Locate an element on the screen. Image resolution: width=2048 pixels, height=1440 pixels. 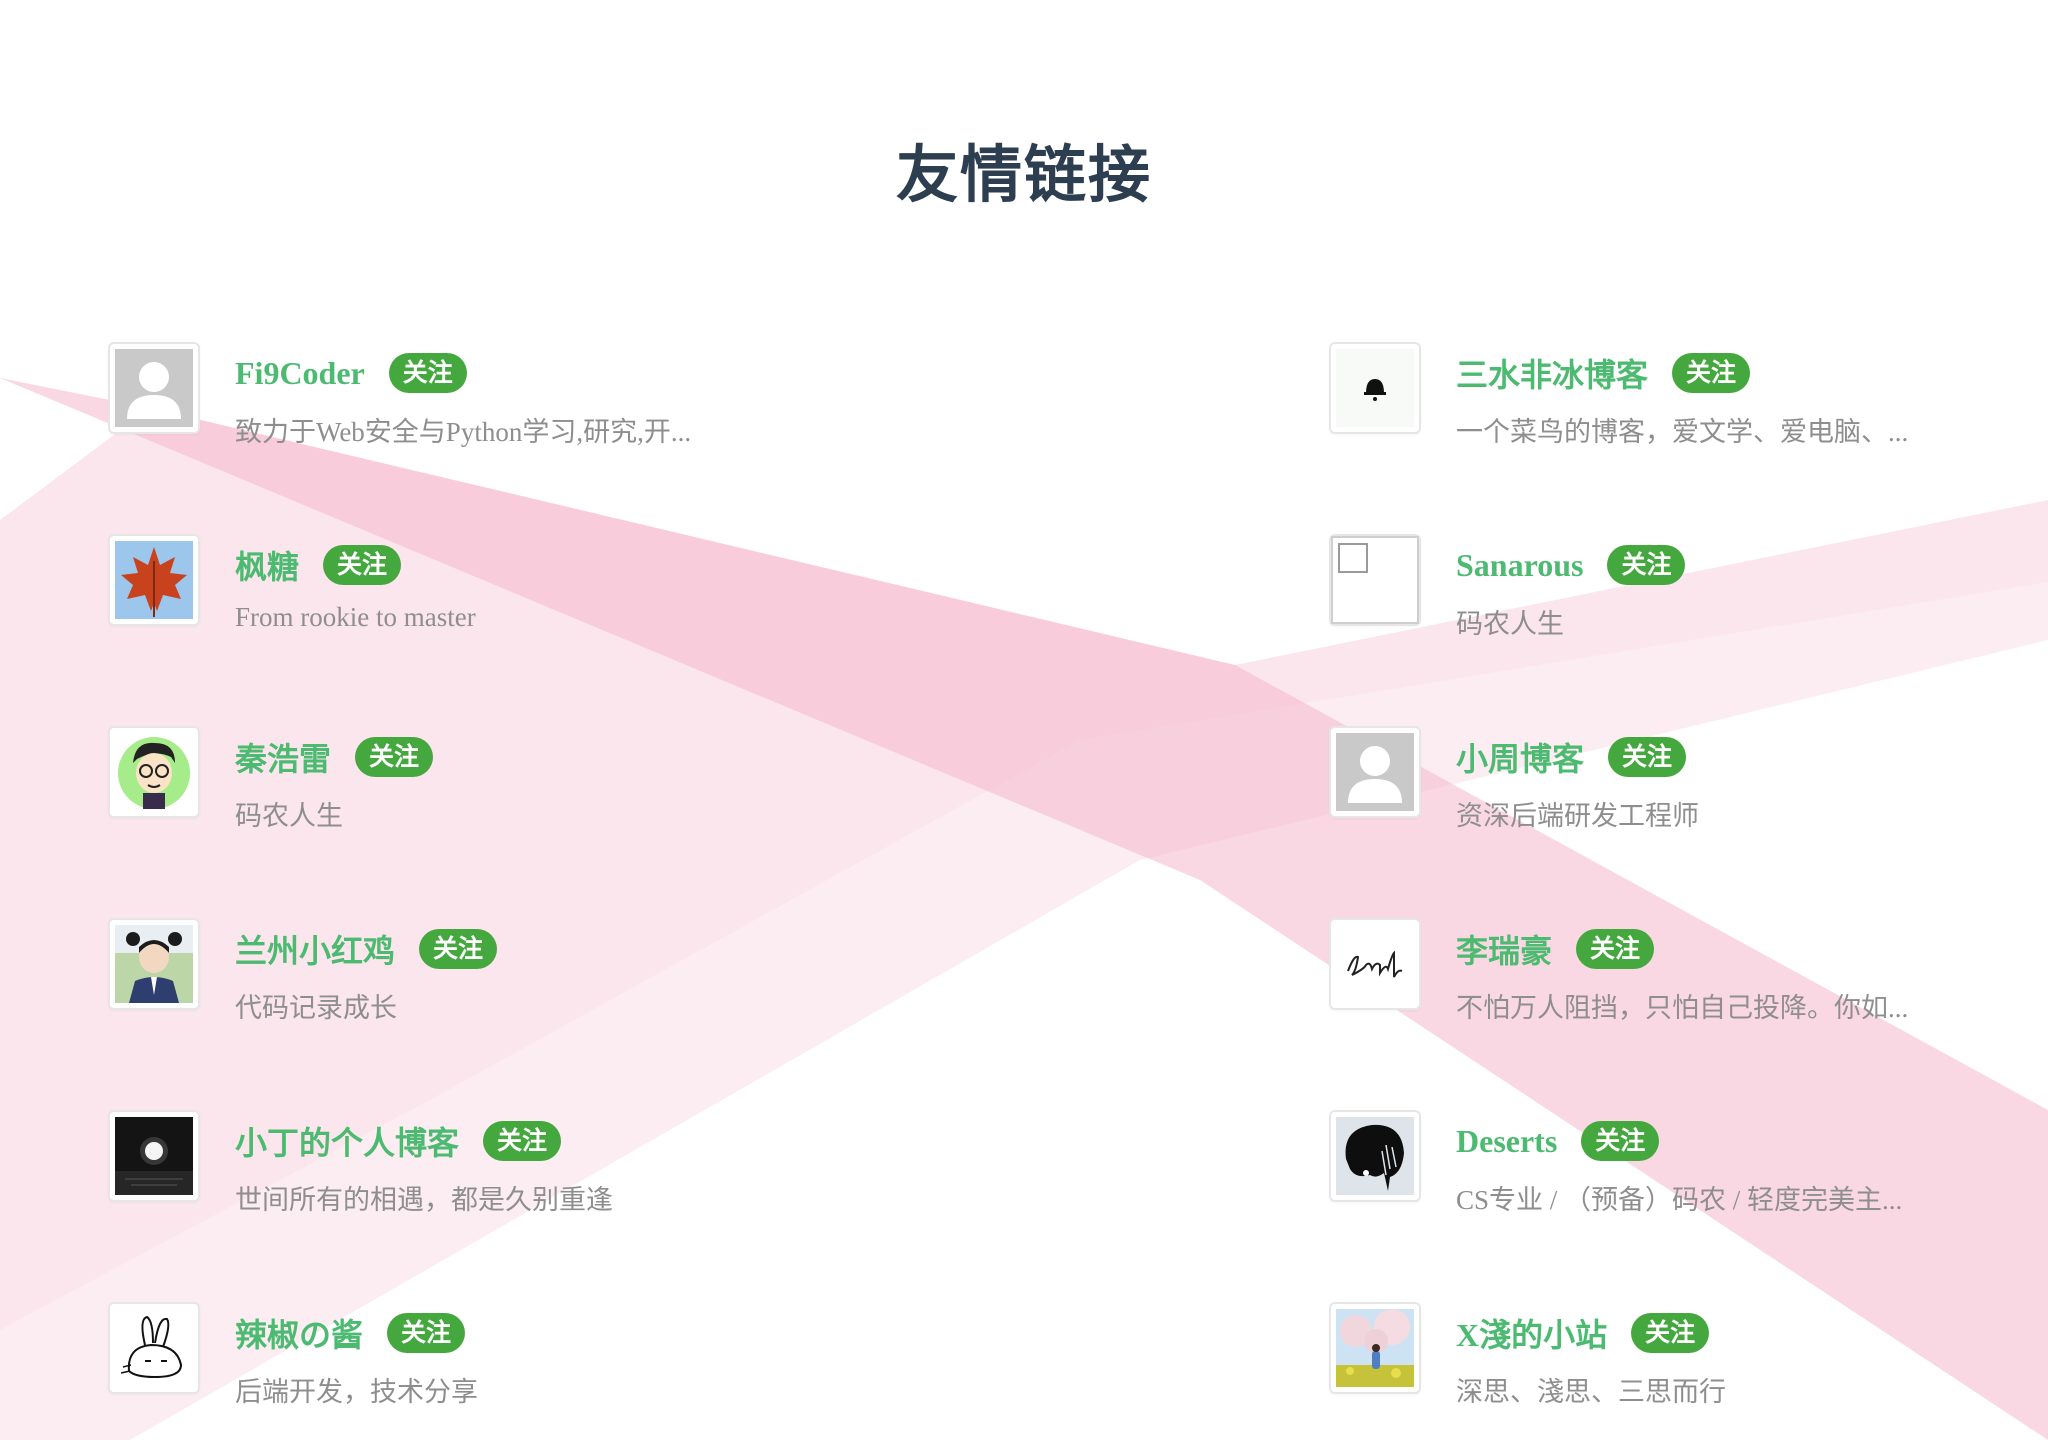
link-description: 后端开发，技术分享 is located at coordinates (356, 1392).